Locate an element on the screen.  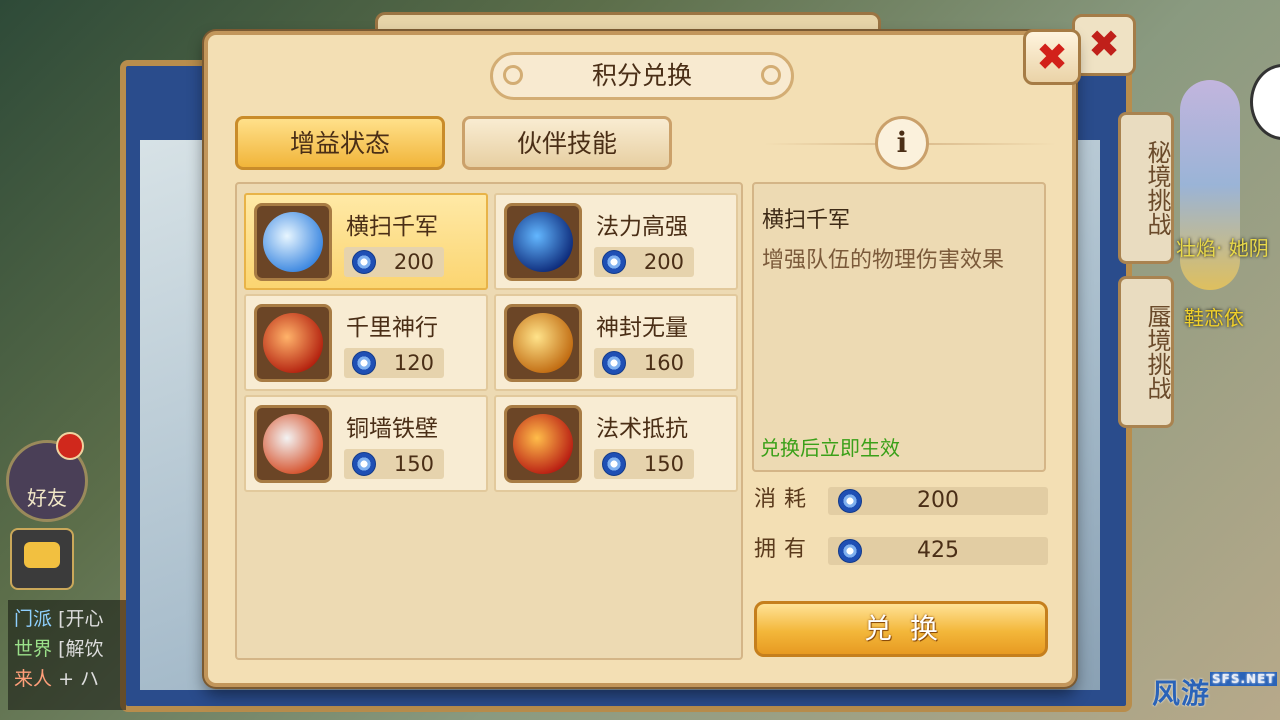
tab-buff-status: 增益状态 is located at coordinates (340, 143).